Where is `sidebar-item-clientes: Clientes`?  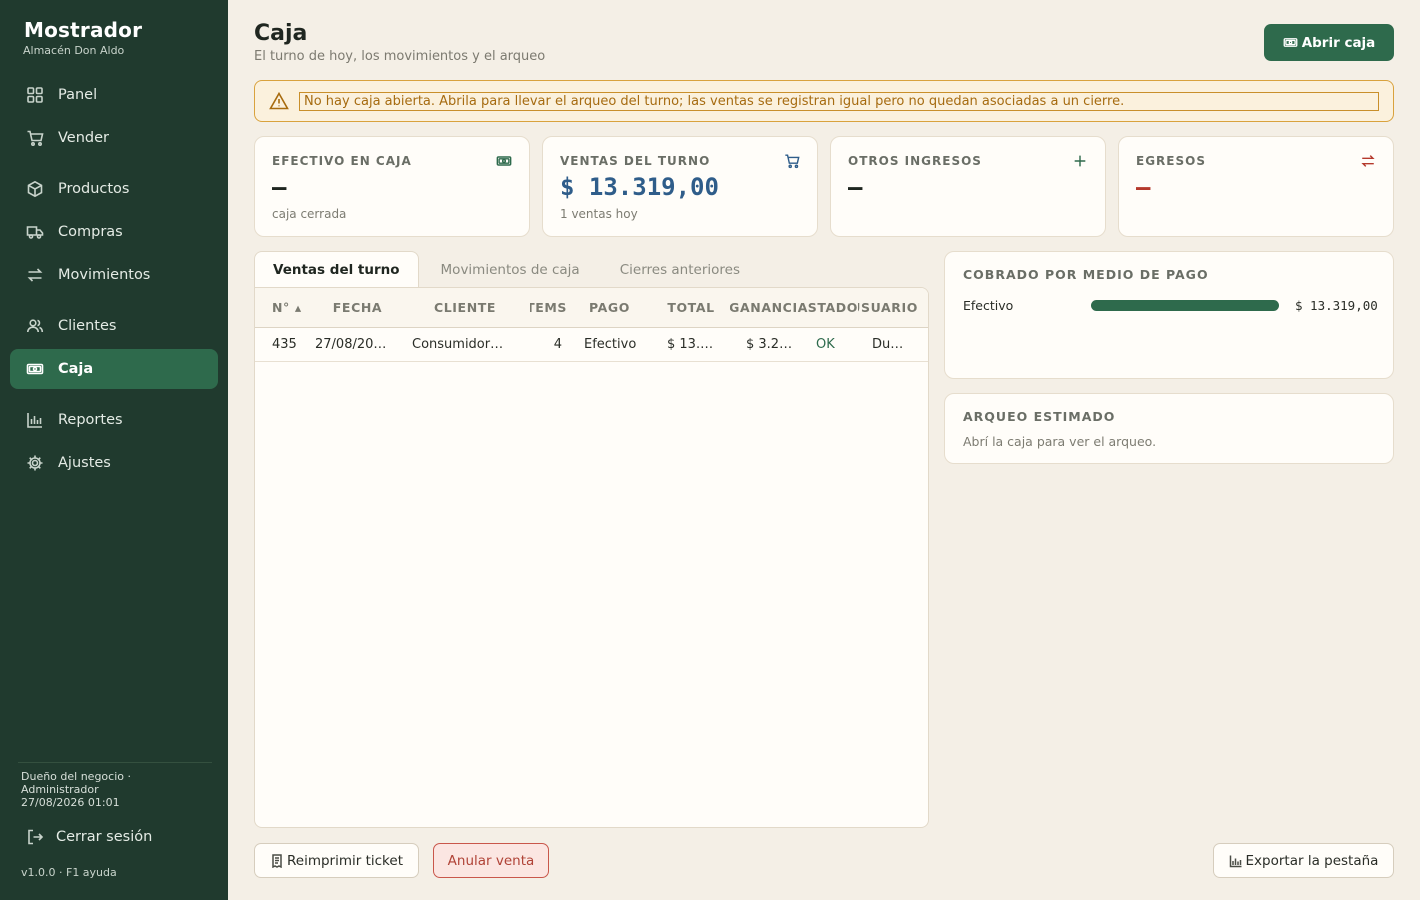 sidebar-item-clientes: Clientes is located at coordinates (114, 326).